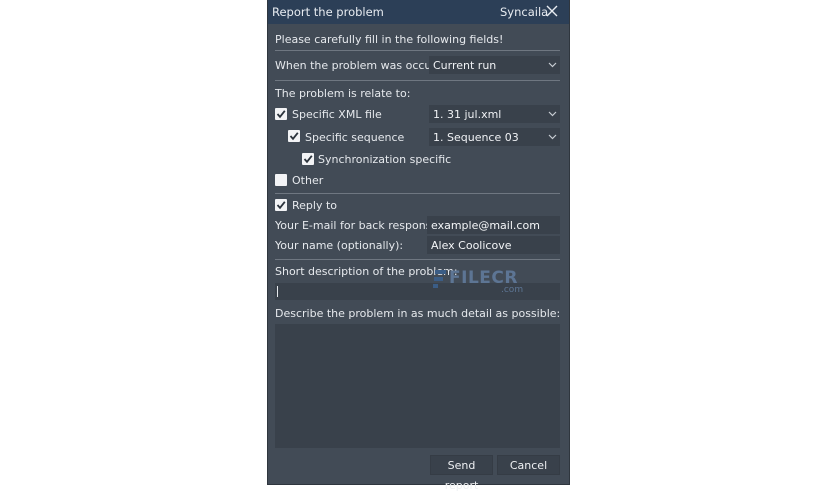  What do you see at coordinates (485, 225) in the screenshot?
I see `email-value: example@mail.com` at bounding box center [485, 225].